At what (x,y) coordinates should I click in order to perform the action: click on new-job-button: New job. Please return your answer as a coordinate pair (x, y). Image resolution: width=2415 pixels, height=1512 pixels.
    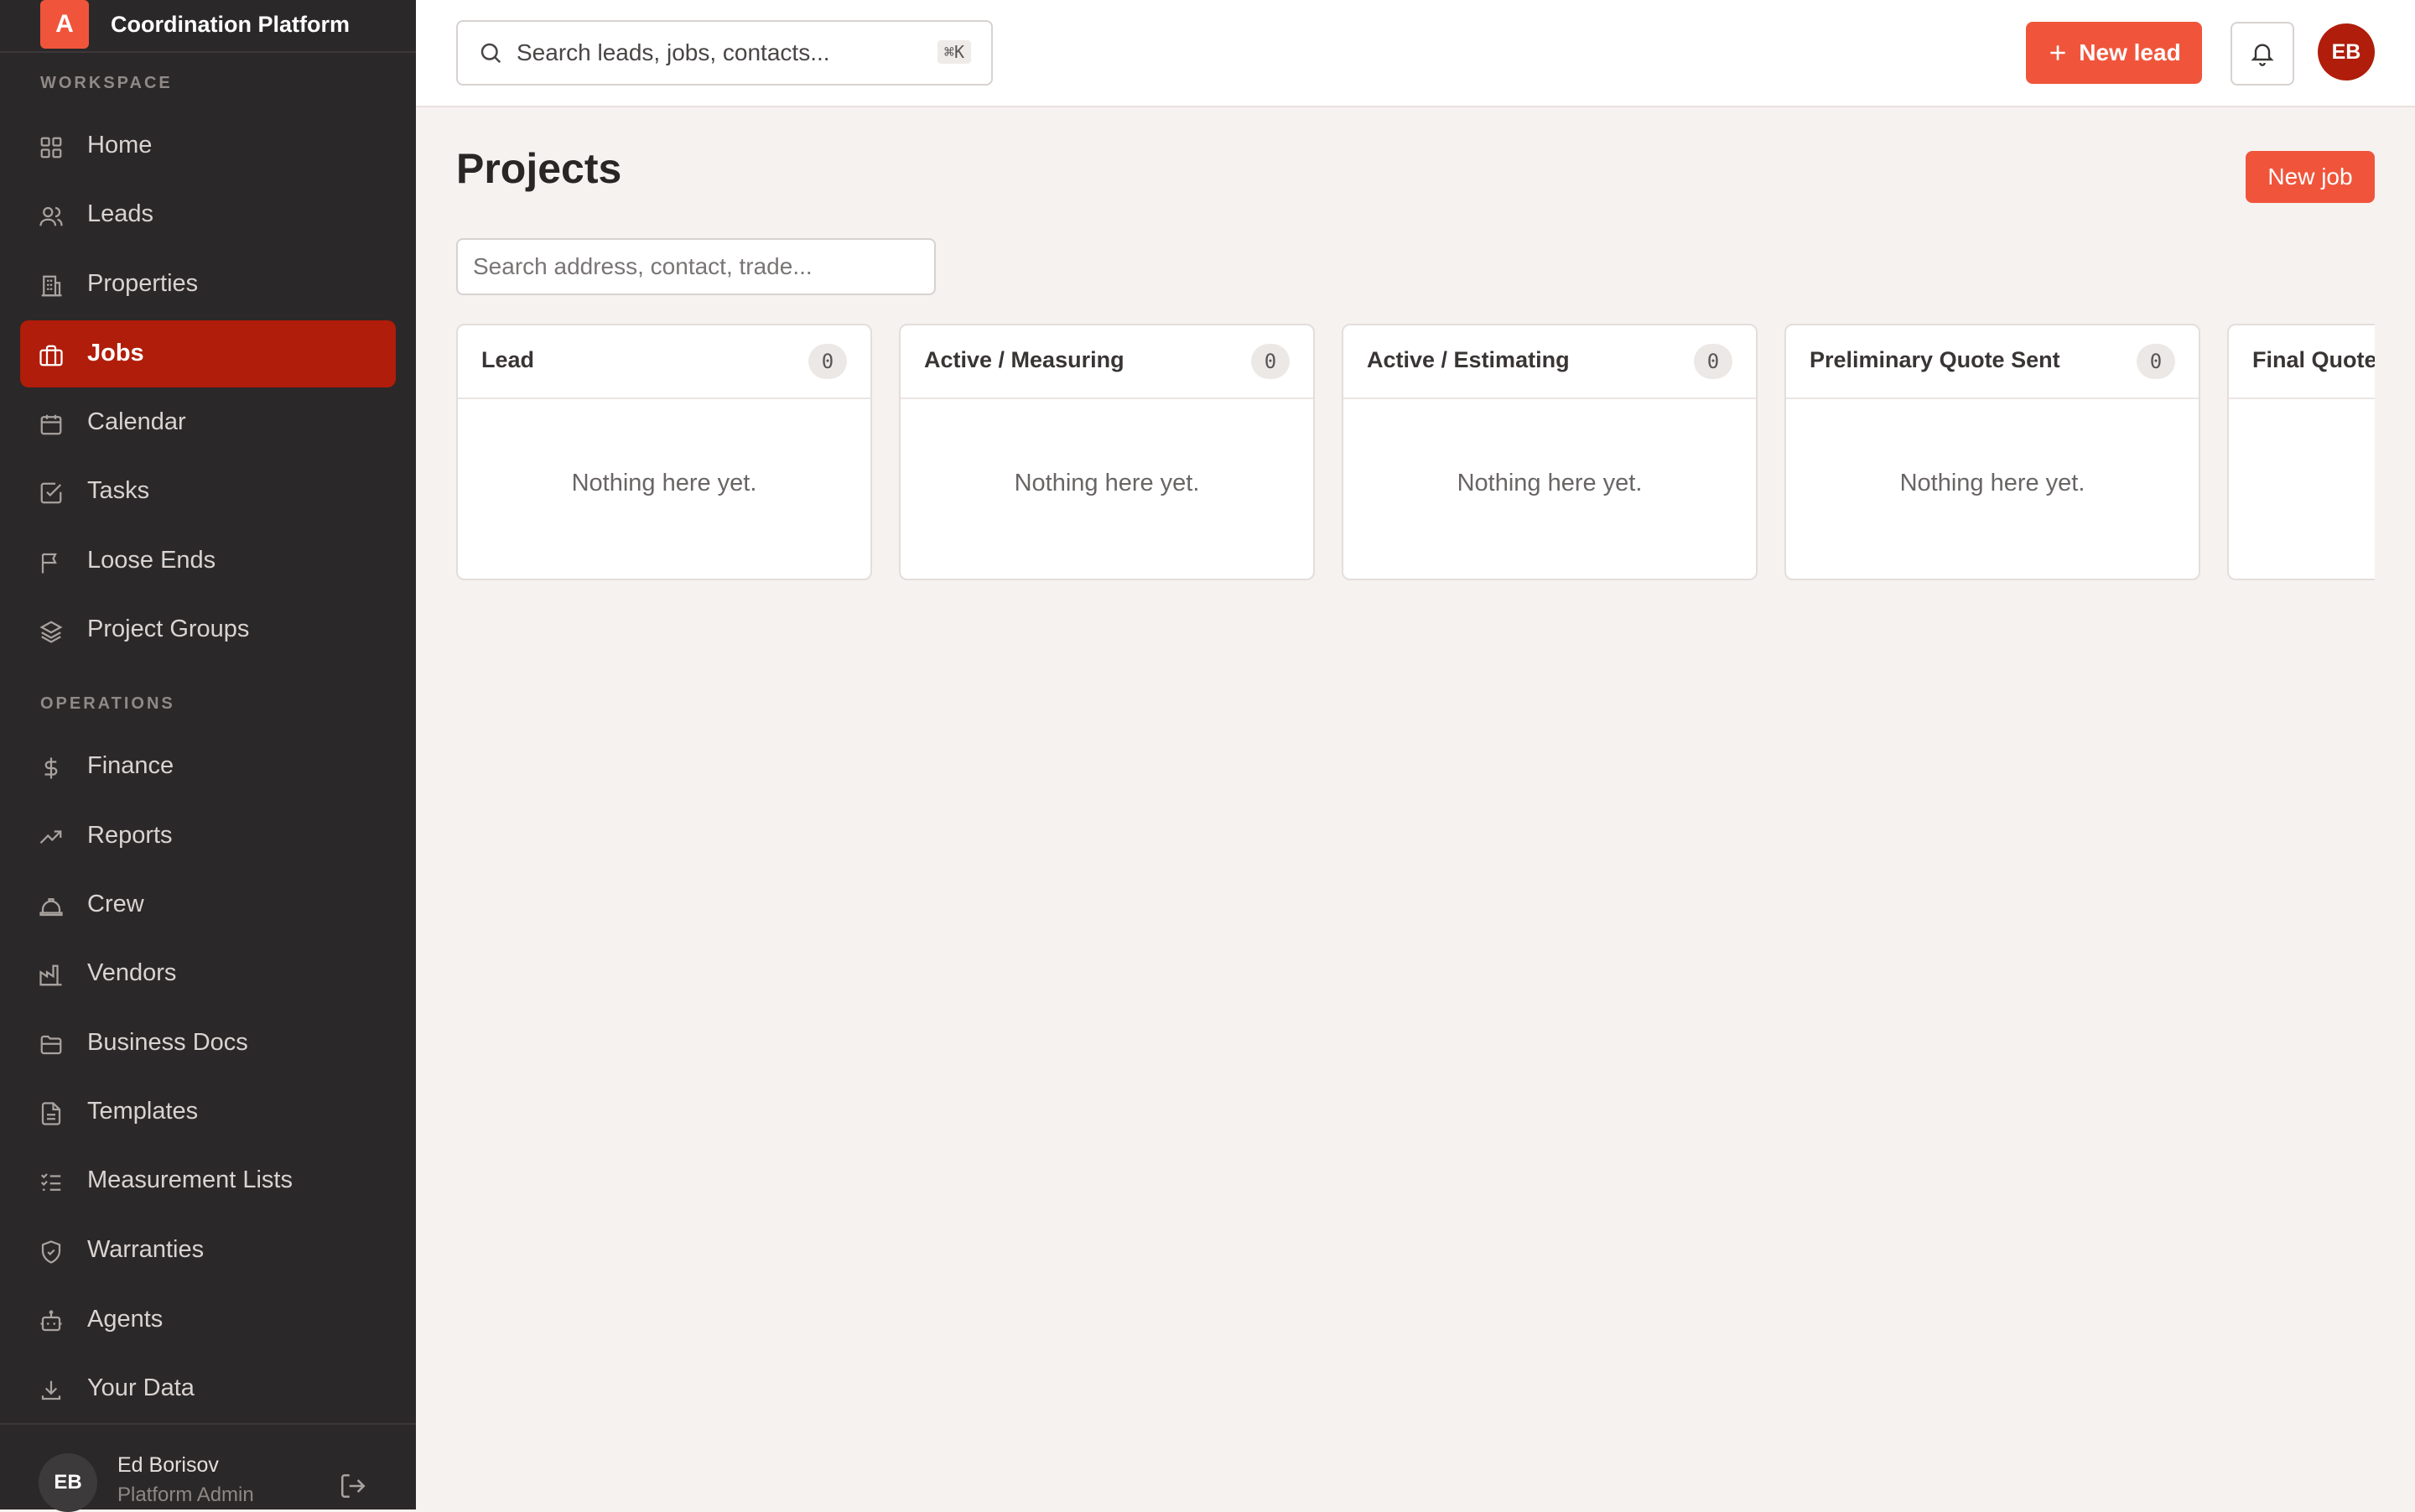
    Looking at the image, I should click on (2310, 177).